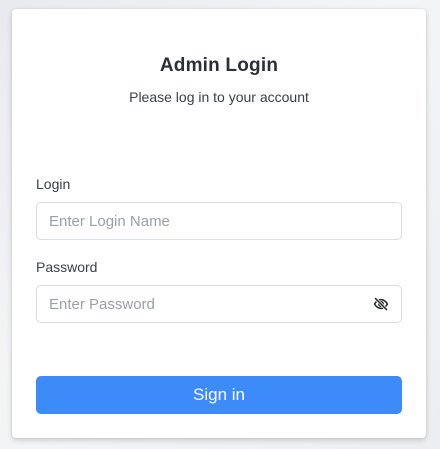 This screenshot has height=449, width=440. I want to click on eye-off-icon-svg, so click(381, 304).